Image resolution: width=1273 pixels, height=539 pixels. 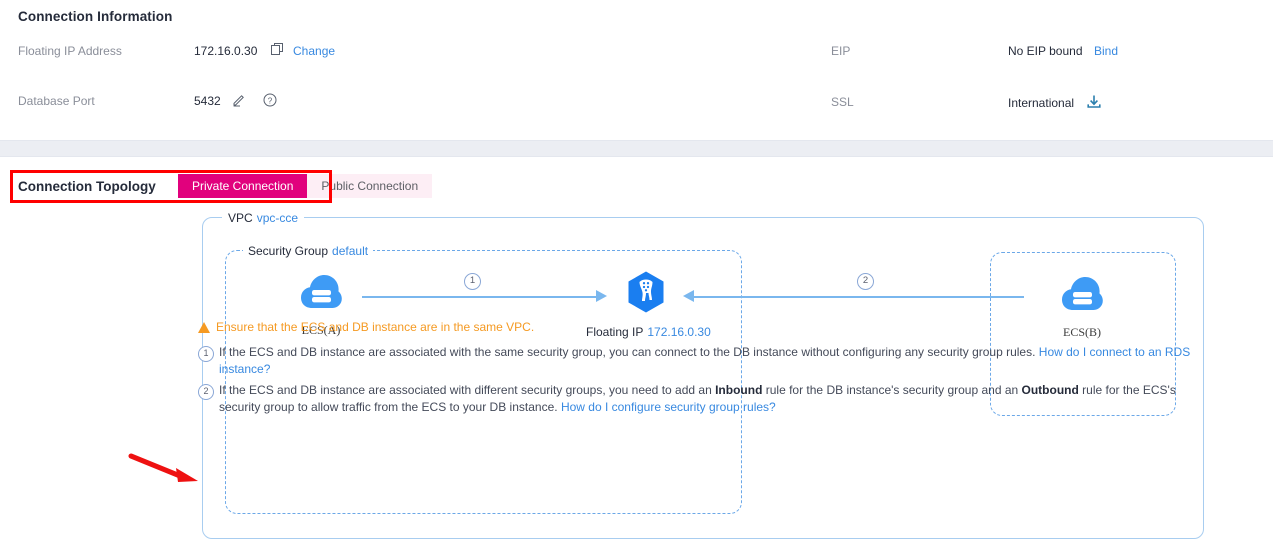 What do you see at coordinates (668, 407) in the screenshot?
I see `note-2-link: How do I configure security group rules?` at bounding box center [668, 407].